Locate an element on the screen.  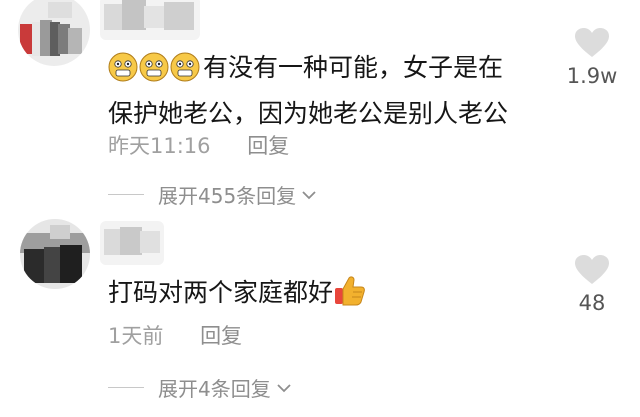
like-count: 48 is located at coordinates (592, 303).